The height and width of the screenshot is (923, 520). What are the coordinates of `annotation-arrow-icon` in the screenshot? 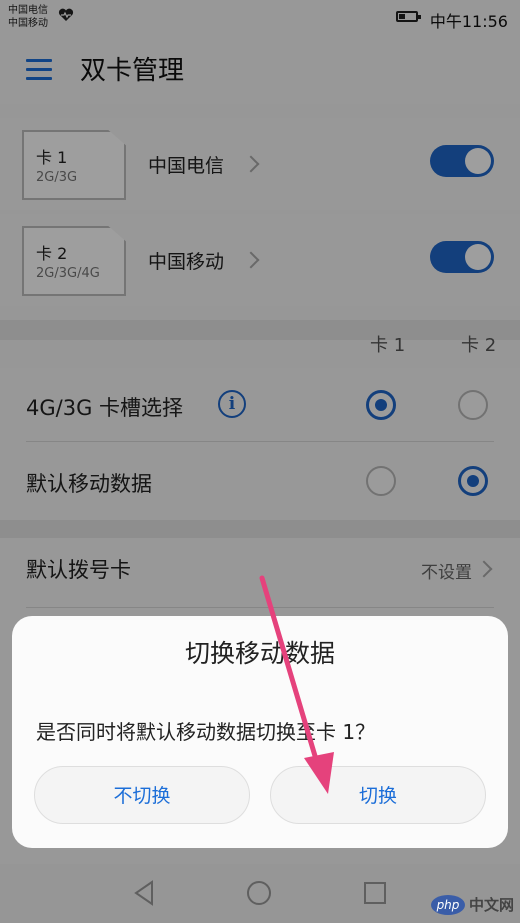 It's located at (296, 684).